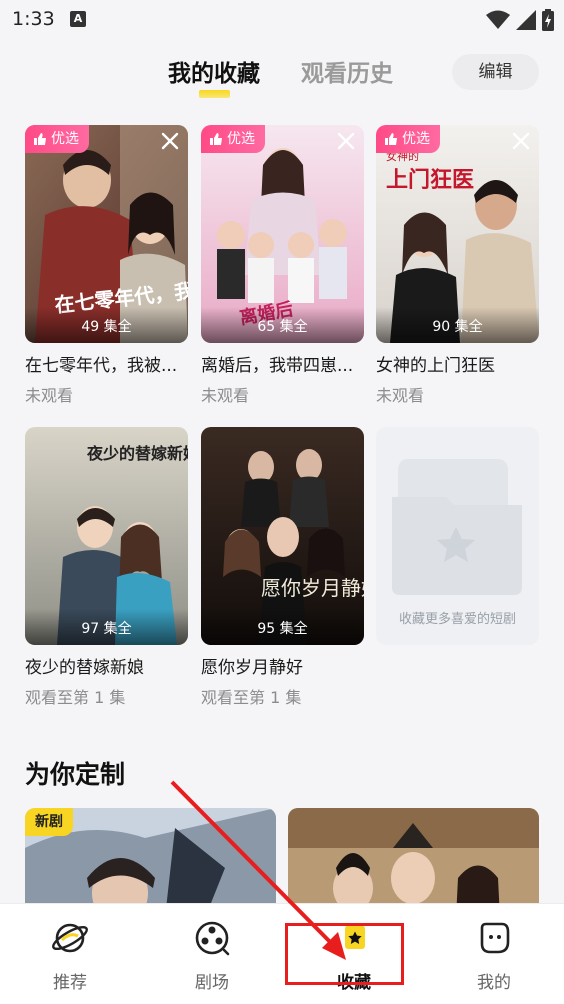 The width and height of the screenshot is (564, 1004). I want to click on tab-favorites: 我的收藏, so click(214, 71).